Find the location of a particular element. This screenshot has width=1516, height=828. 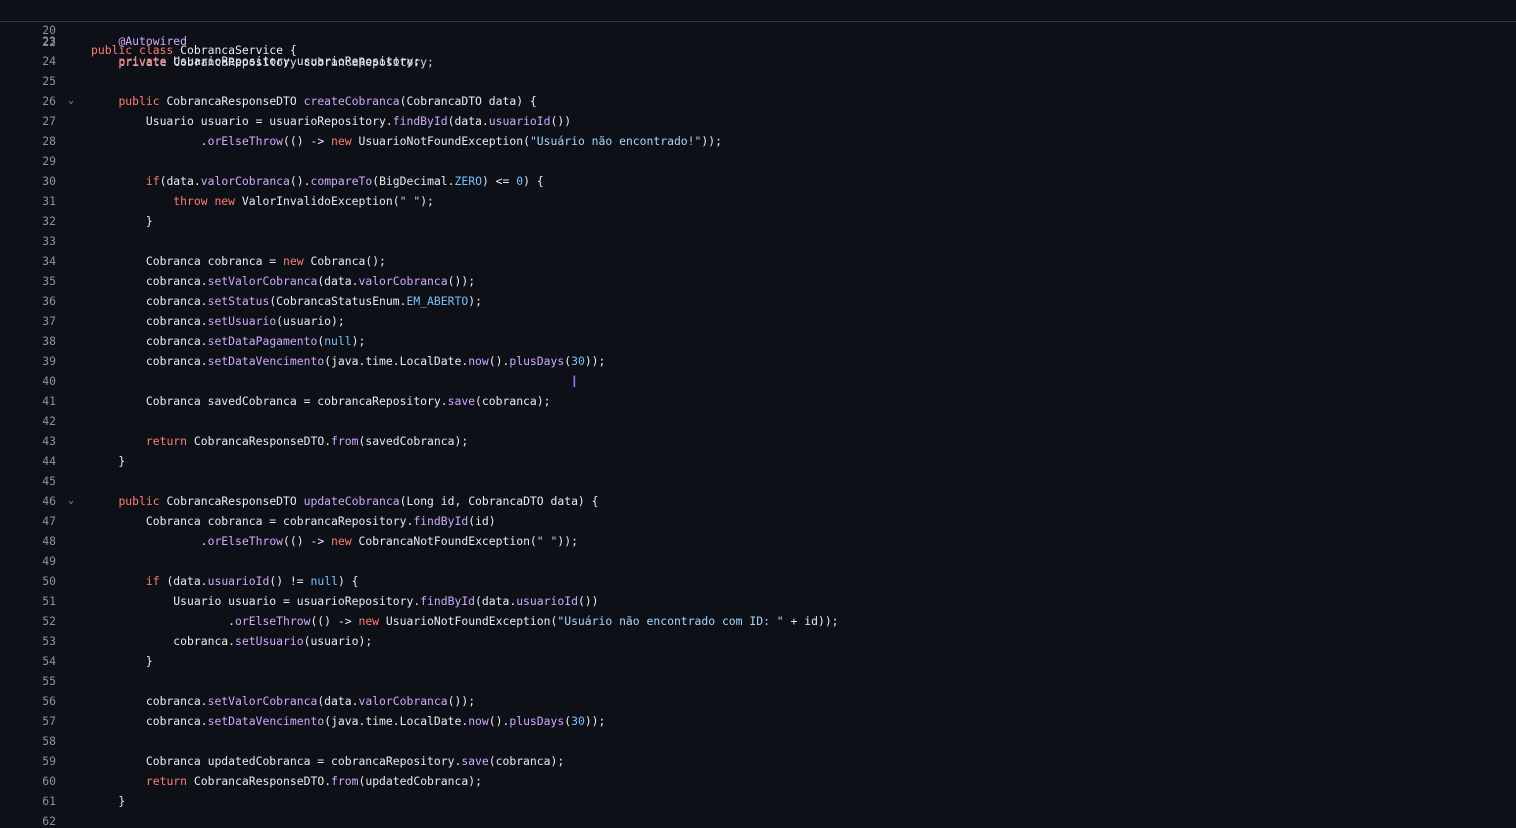

line-number: 29 is located at coordinates (49, 161).